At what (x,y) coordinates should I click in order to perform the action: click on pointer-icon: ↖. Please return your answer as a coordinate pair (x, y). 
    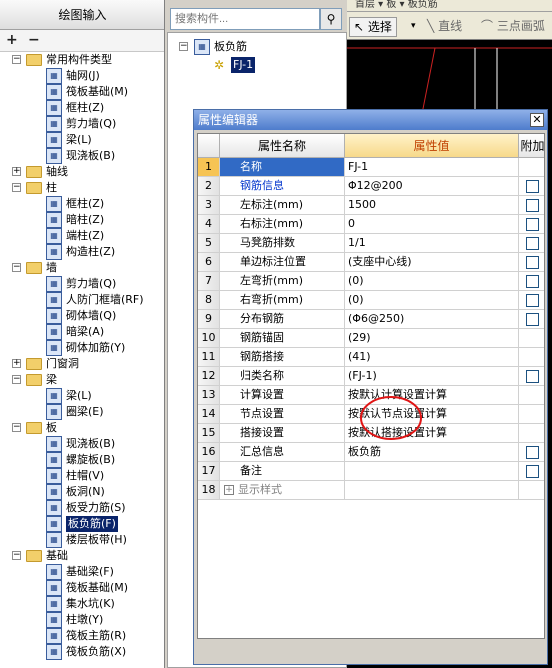
    Looking at the image, I should click on (359, 27).